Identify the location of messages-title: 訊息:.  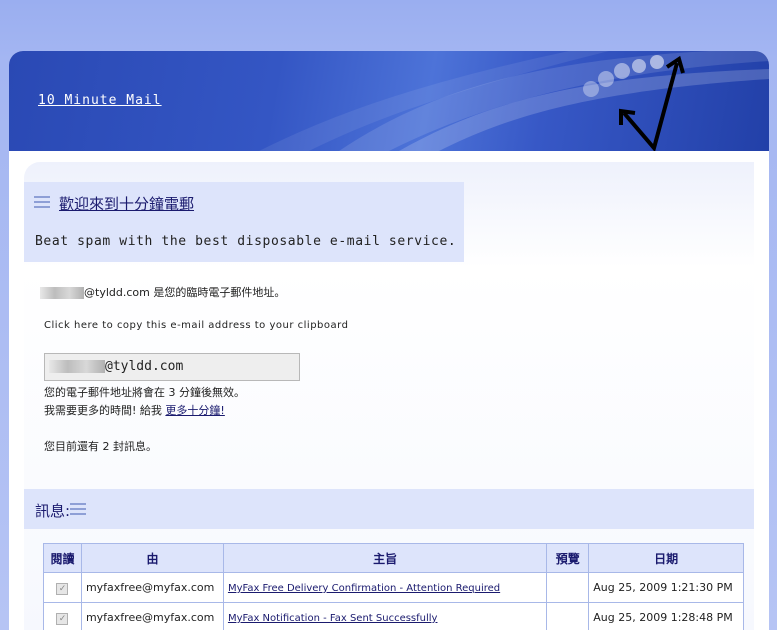
(53, 511).